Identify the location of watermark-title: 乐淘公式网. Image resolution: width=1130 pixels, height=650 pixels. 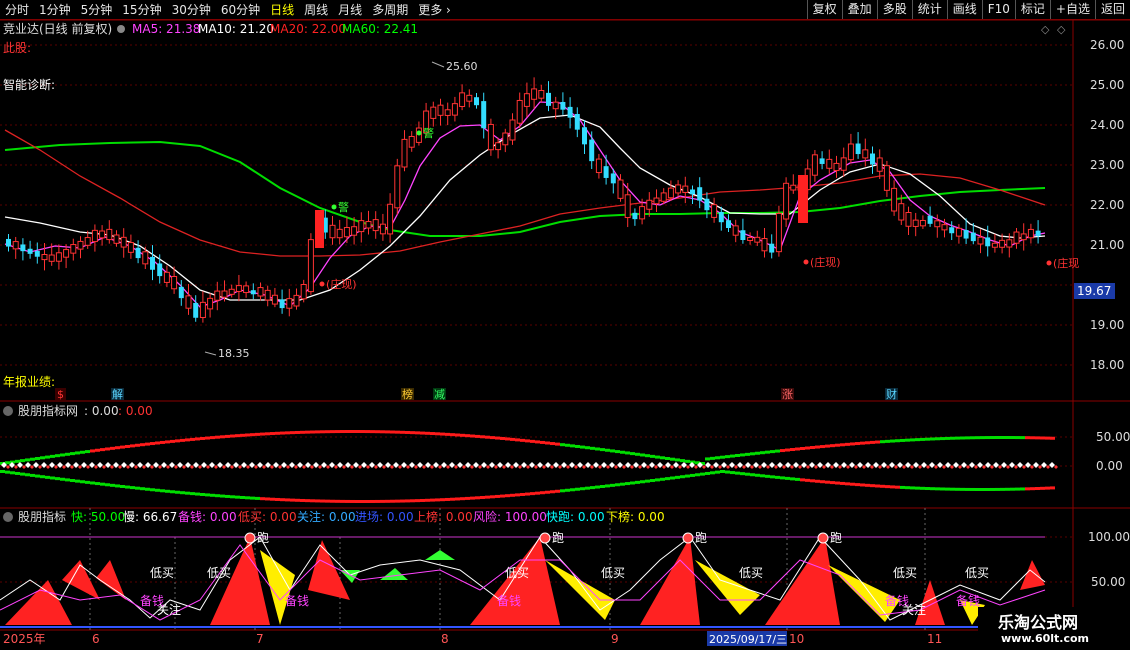
(1038, 622).